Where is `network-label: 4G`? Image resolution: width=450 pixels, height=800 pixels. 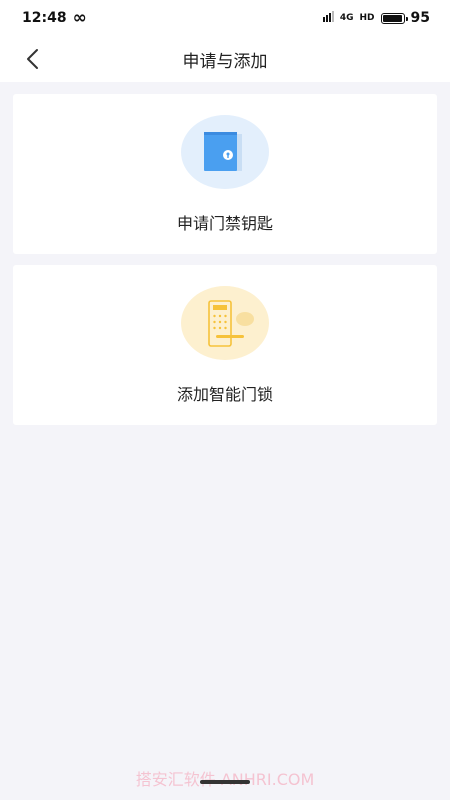 network-label: 4G is located at coordinates (346, 18).